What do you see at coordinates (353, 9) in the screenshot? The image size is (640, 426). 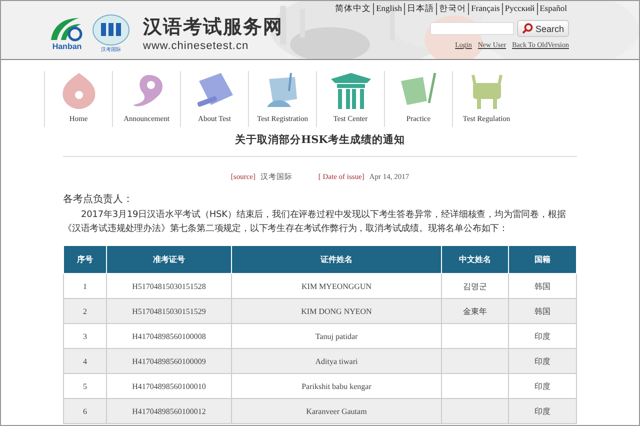 I see `language-link: 简体中文` at bounding box center [353, 9].